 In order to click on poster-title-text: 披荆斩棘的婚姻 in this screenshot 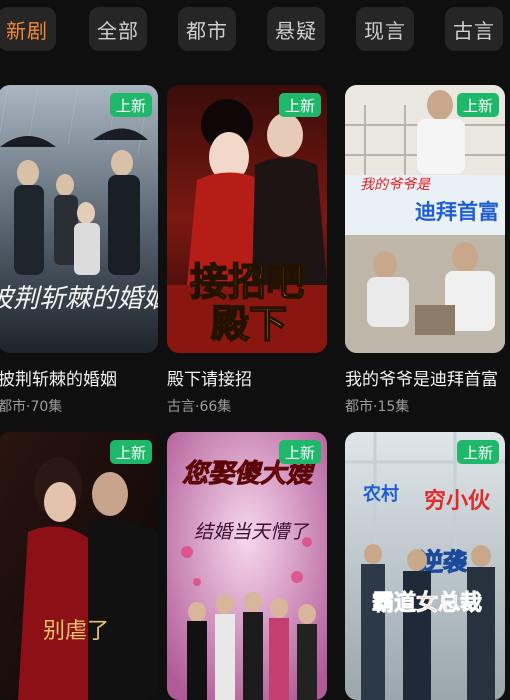, I will do `click(79, 299)`.